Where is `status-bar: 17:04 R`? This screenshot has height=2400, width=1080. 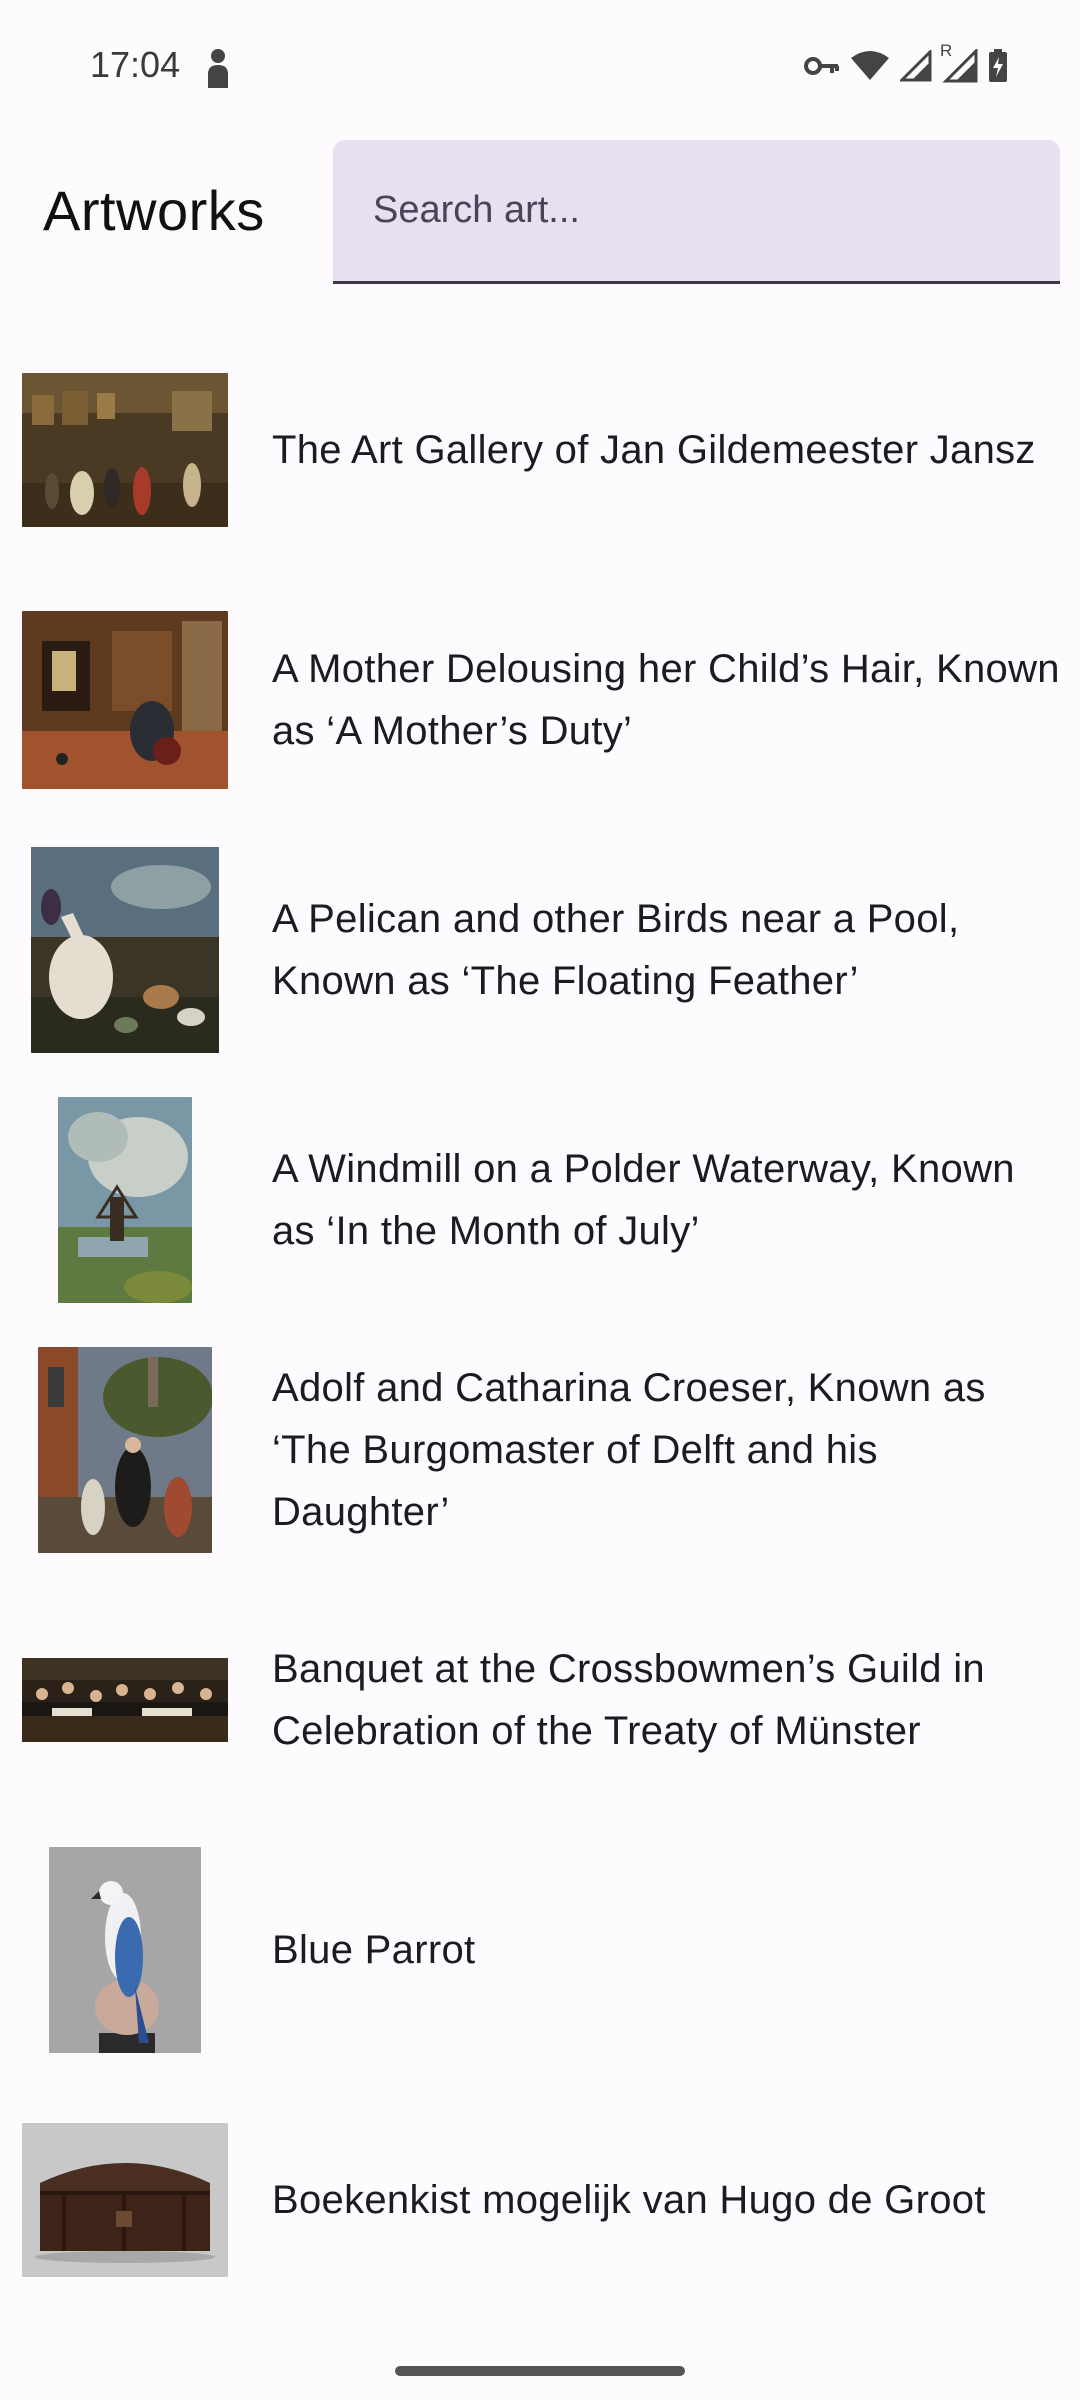
status-bar: 17:04 R is located at coordinates (540, 66).